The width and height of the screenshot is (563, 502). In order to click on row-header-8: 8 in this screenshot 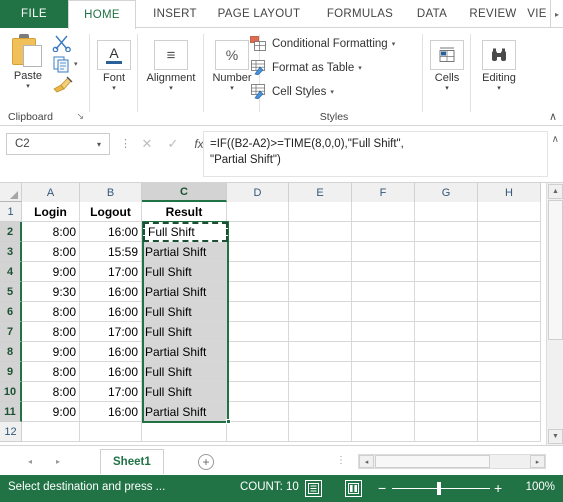, I will do `click(11, 352)`.